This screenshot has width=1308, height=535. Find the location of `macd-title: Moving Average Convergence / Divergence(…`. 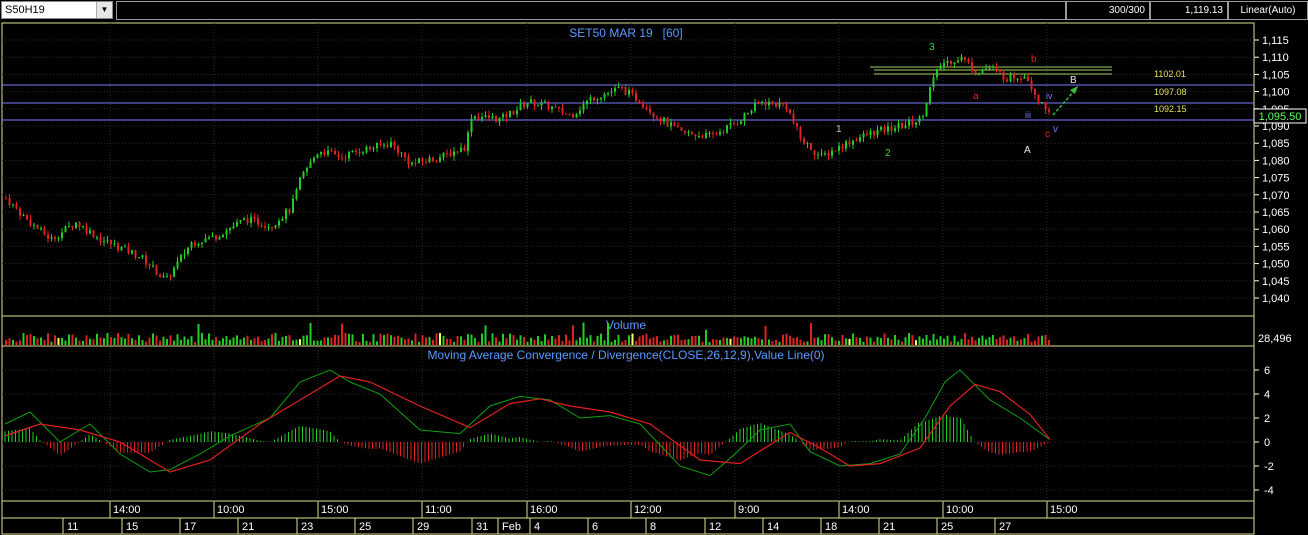

macd-title: Moving Average Convergence / Divergence(… is located at coordinates (625, 355).